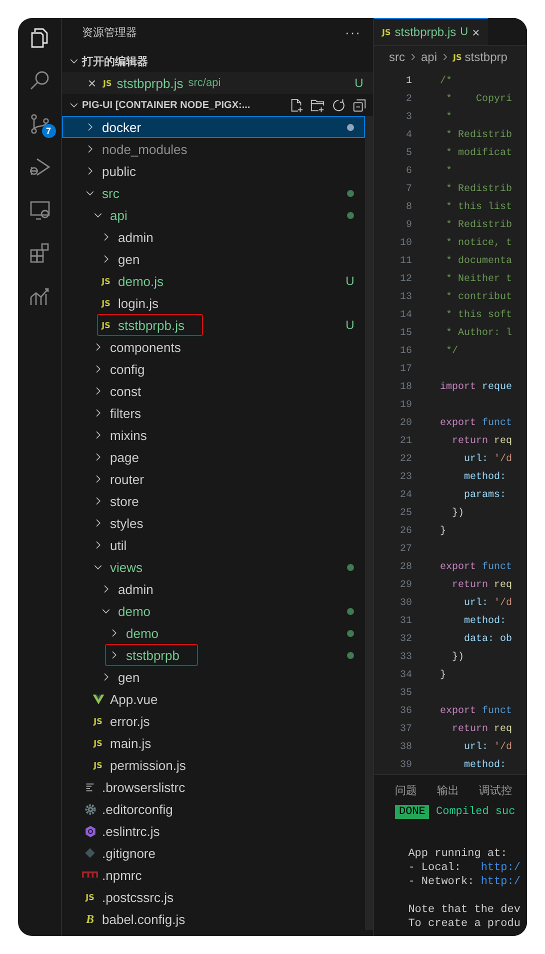 This screenshot has width=545, height=954. I want to click on line-number: 17, so click(405, 369).